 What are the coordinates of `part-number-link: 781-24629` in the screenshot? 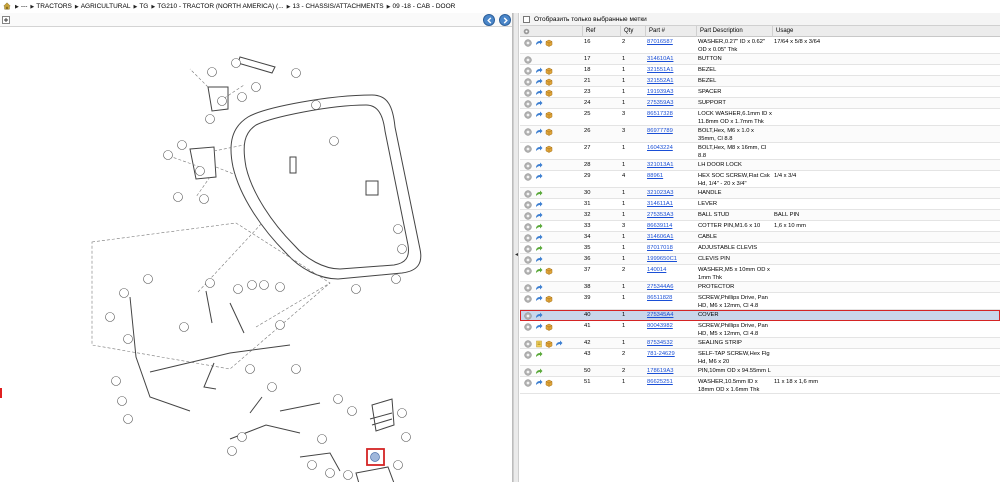 It's located at (661, 355).